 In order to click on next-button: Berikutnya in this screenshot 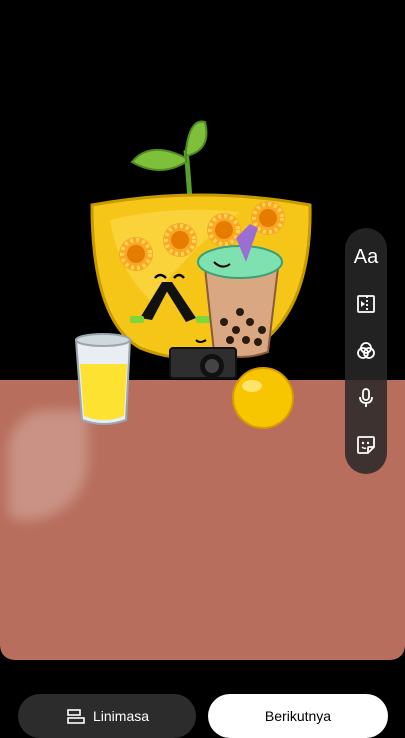, I will do `click(298, 716)`.